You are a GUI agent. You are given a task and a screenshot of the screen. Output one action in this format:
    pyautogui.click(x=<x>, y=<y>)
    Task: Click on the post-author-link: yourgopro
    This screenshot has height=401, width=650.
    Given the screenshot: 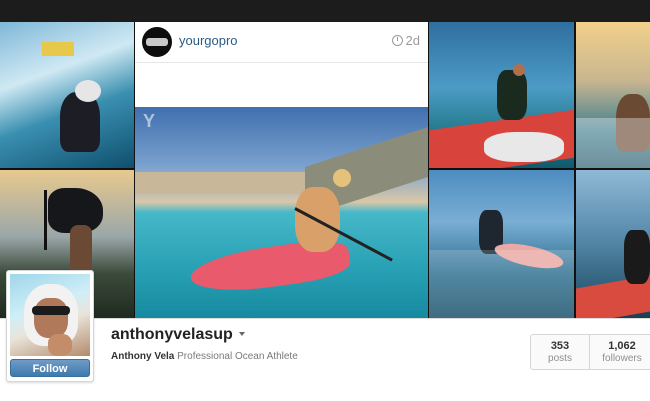 What is the action you would take?
    pyautogui.click(x=208, y=40)
    